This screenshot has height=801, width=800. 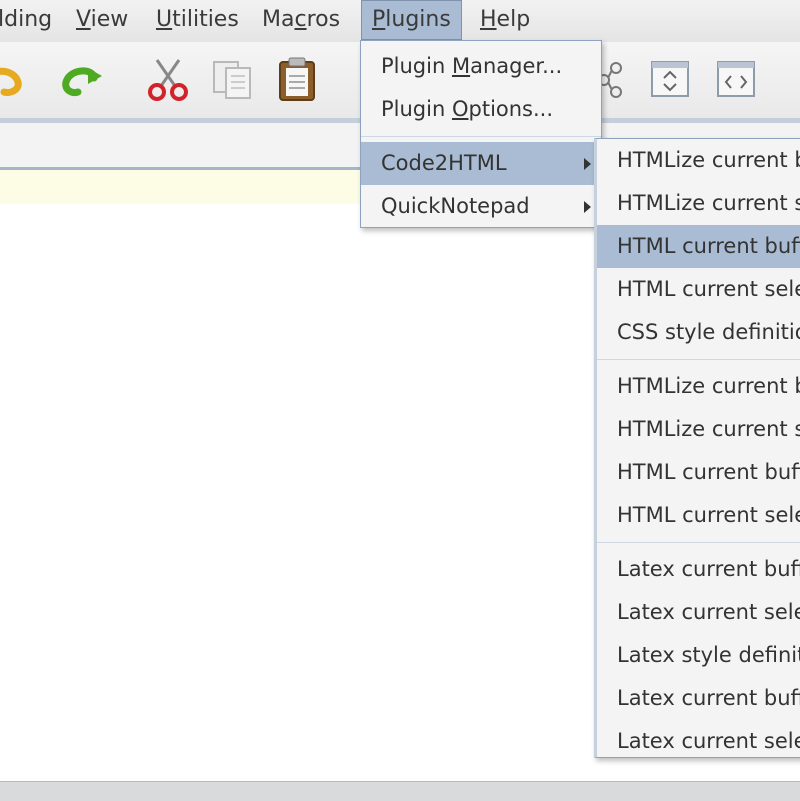 I want to click on submenu-item: Latex style definiti, so click(x=698, y=655).